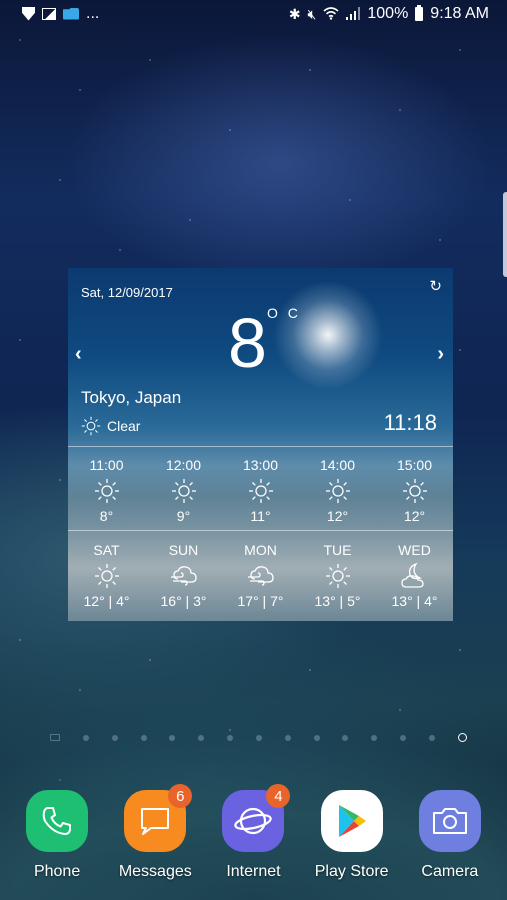  What do you see at coordinates (183, 465) in the screenshot?
I see `hour-label: 12:00` at bounding box center [183, 465].